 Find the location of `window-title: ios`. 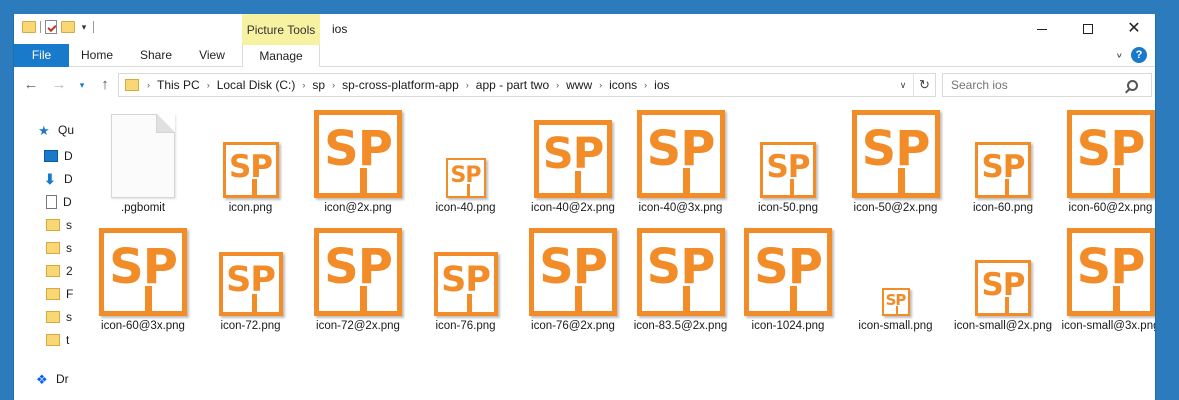

window-title: ios is located at coordinates (340, 29).